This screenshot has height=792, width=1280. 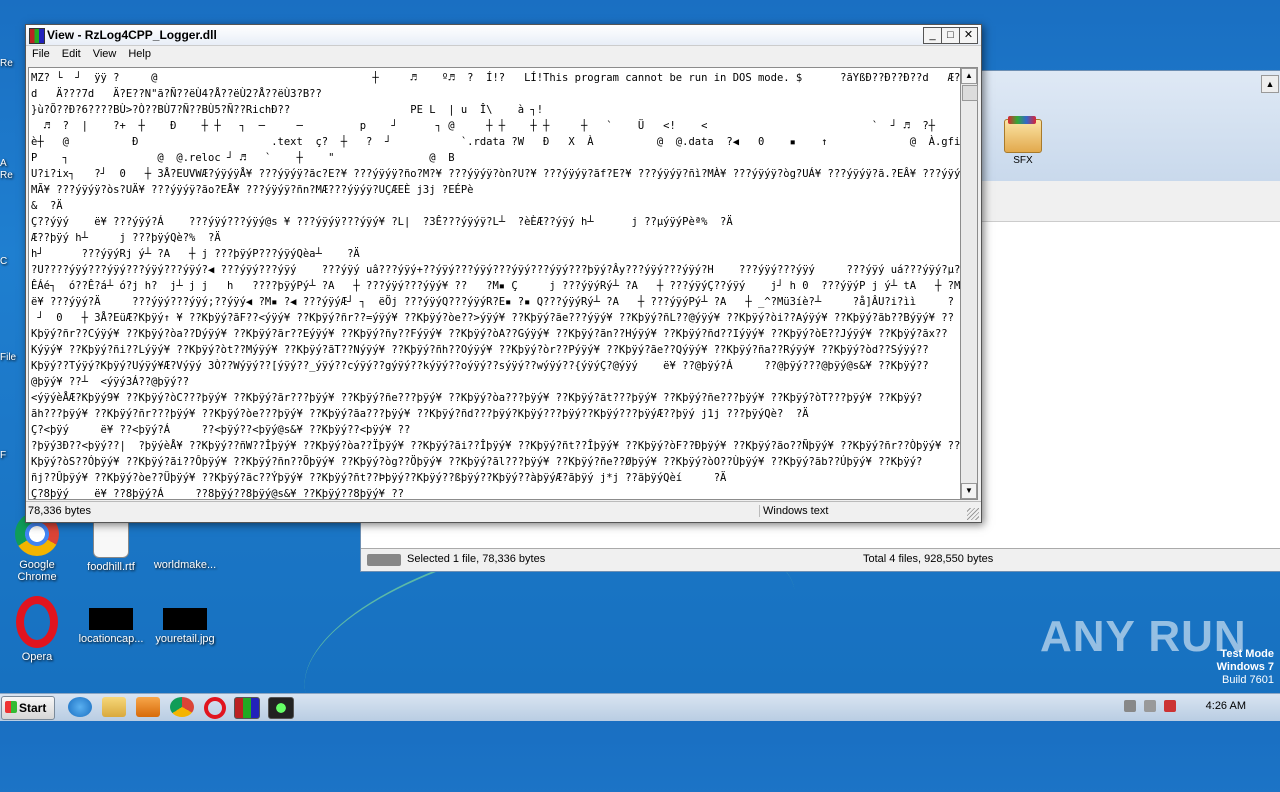 What do you see at coordinates (47, 206) in the screenshot?
I see `content-line: & ?Ä` at bounding box center [47, 206].